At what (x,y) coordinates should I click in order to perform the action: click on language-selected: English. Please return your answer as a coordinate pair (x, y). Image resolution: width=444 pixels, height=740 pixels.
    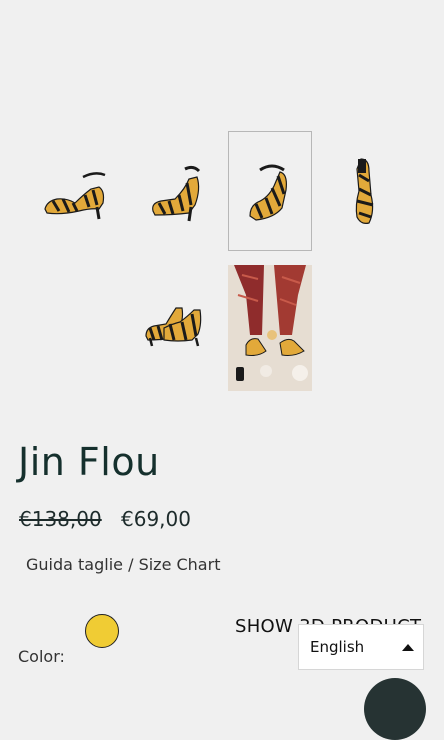
    Looking at the image, I should click on (337, 647).